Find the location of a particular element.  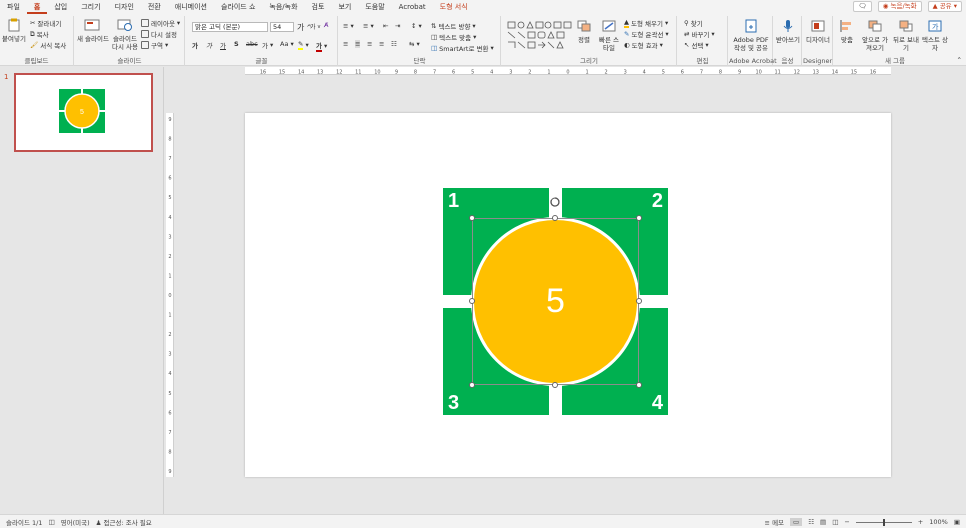

zoom-slider is located at coordinates (883, 522).